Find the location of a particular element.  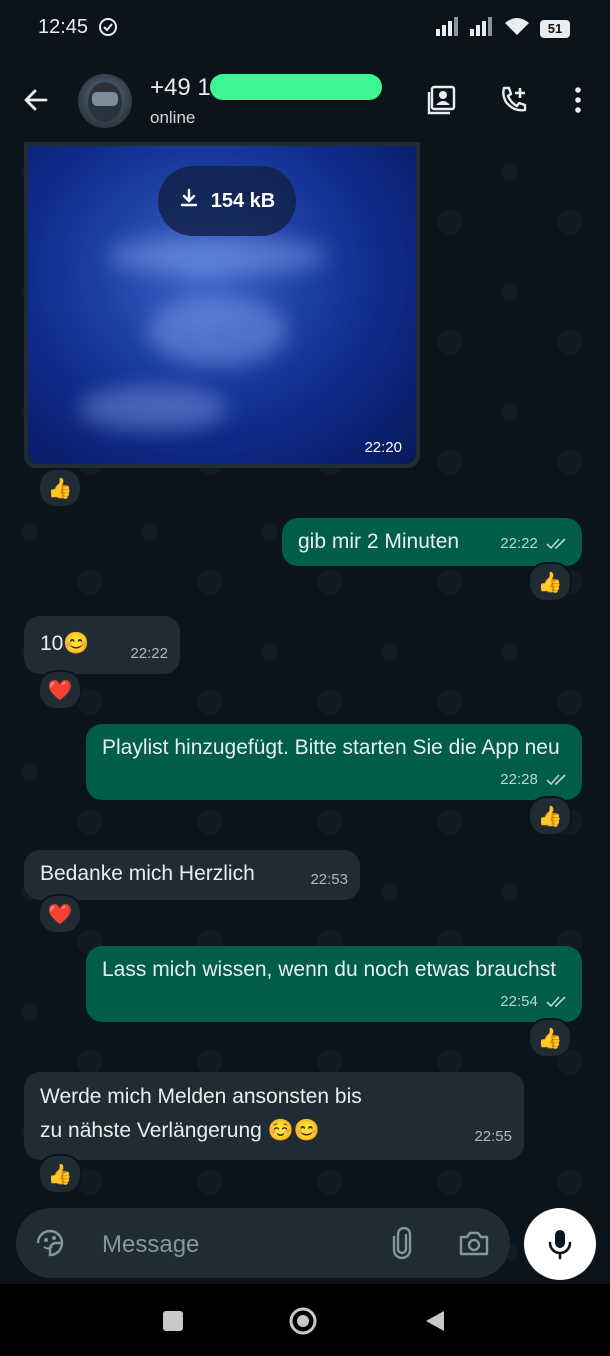

wifi-icon is located at coordinates (517, 28).